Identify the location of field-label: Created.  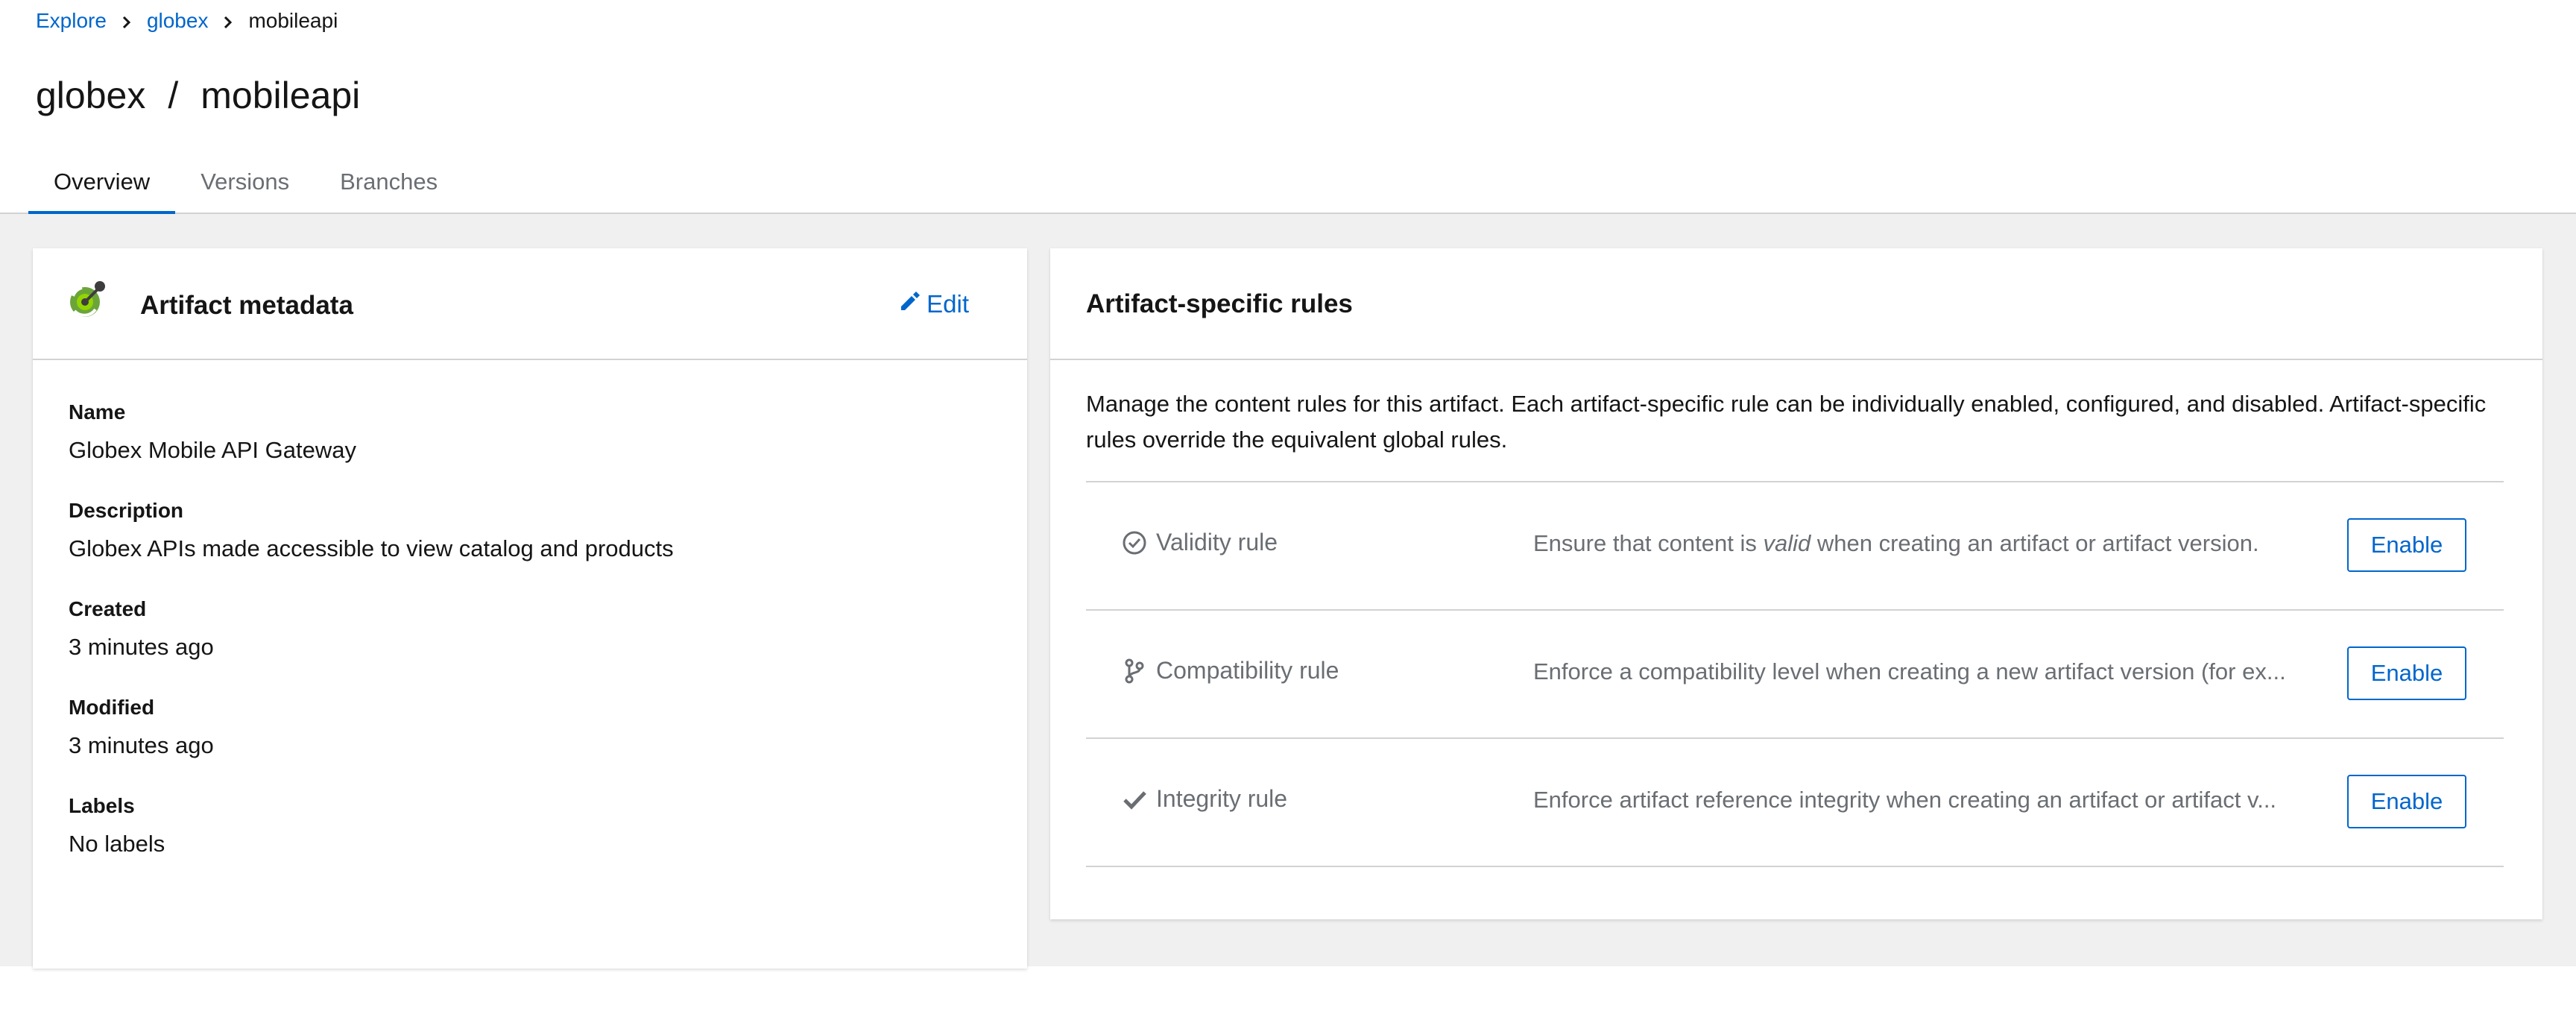
(108, 608).